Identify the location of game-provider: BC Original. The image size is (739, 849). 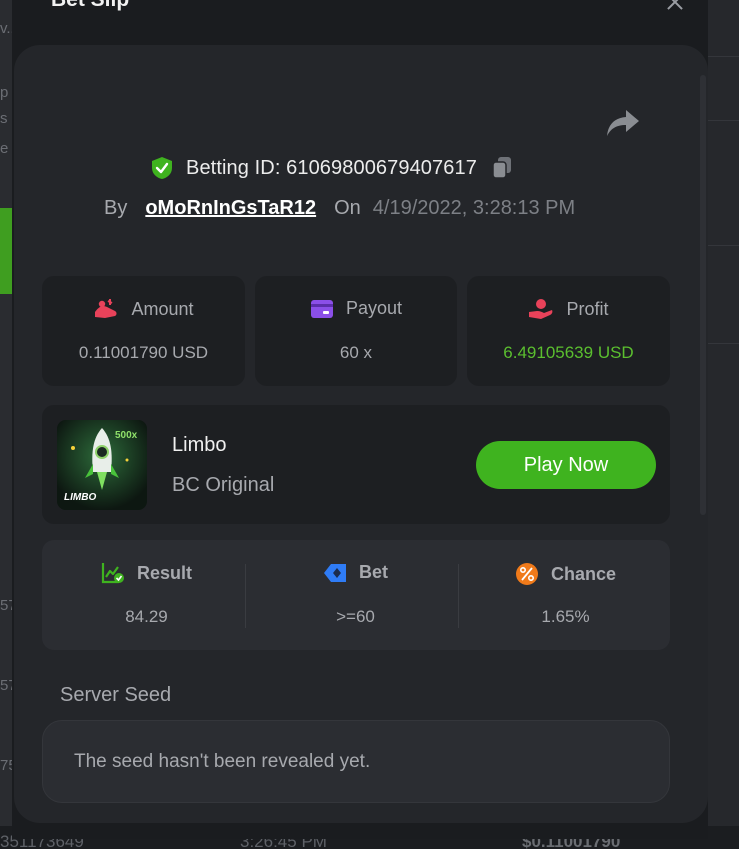
(223, 485).